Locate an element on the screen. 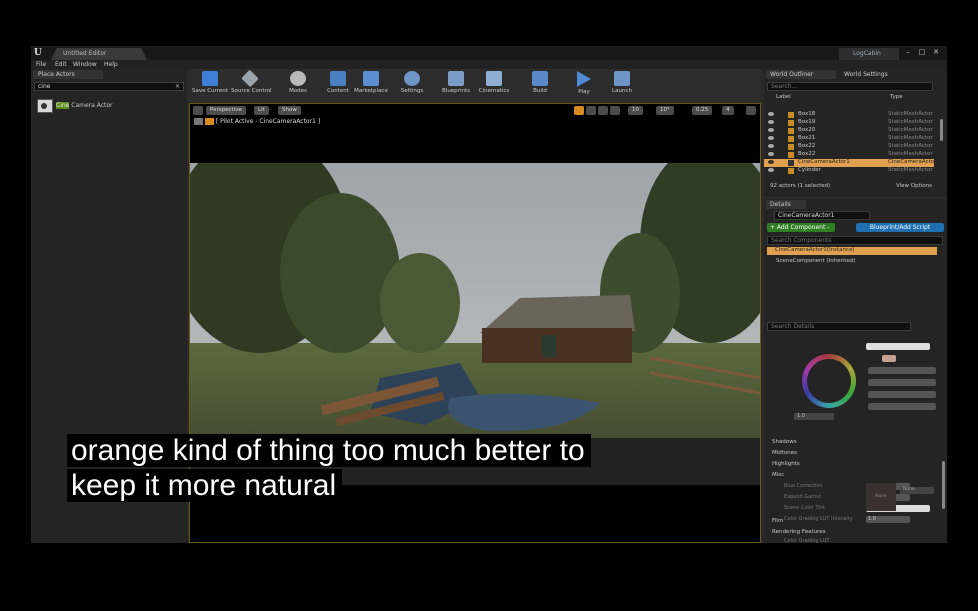 This screenshot has height=611, width=978. y-channel-field is located at coordinates (902, 406).